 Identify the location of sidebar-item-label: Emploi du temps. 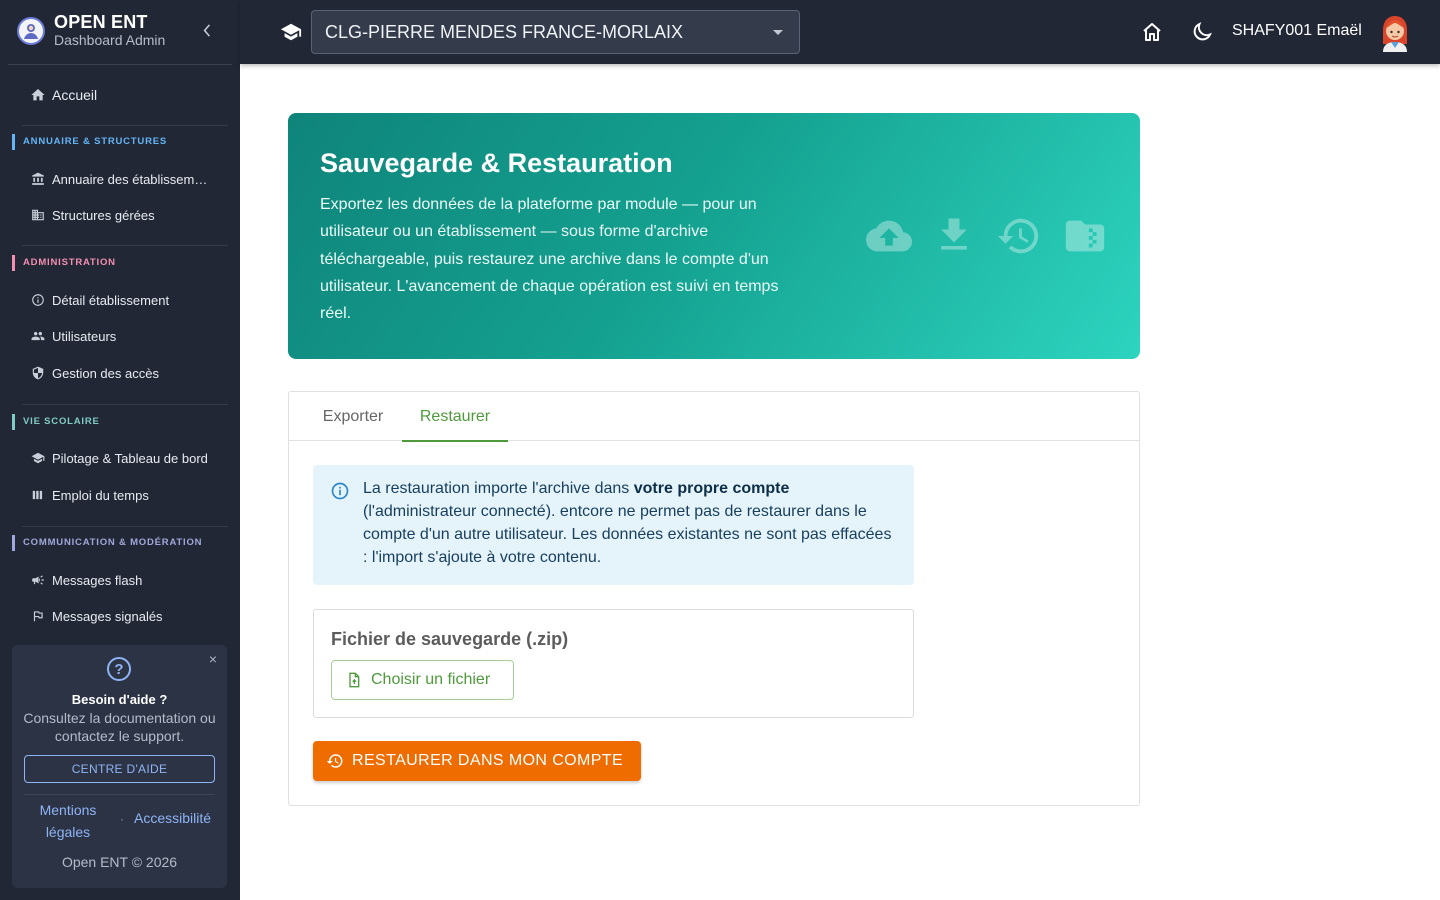
(100, 495).